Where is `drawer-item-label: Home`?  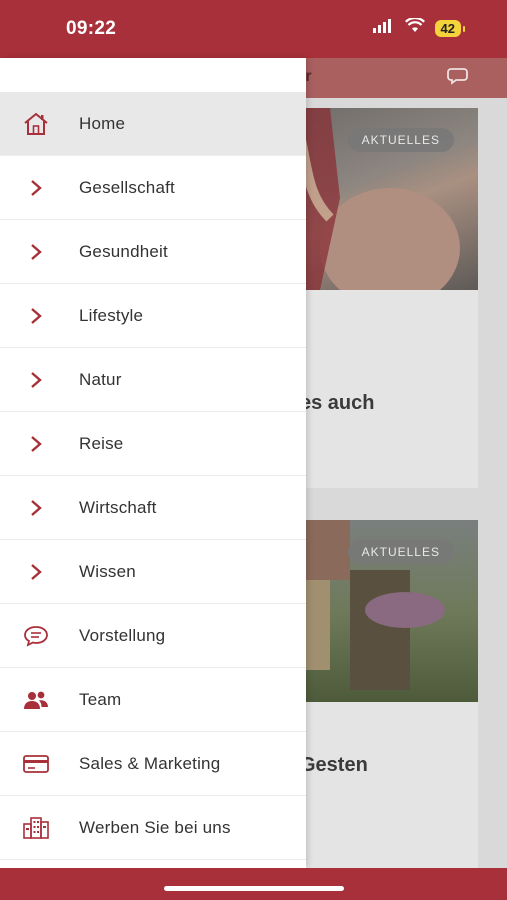
drawer-item-label: Home is located at coordinates (102, 123).